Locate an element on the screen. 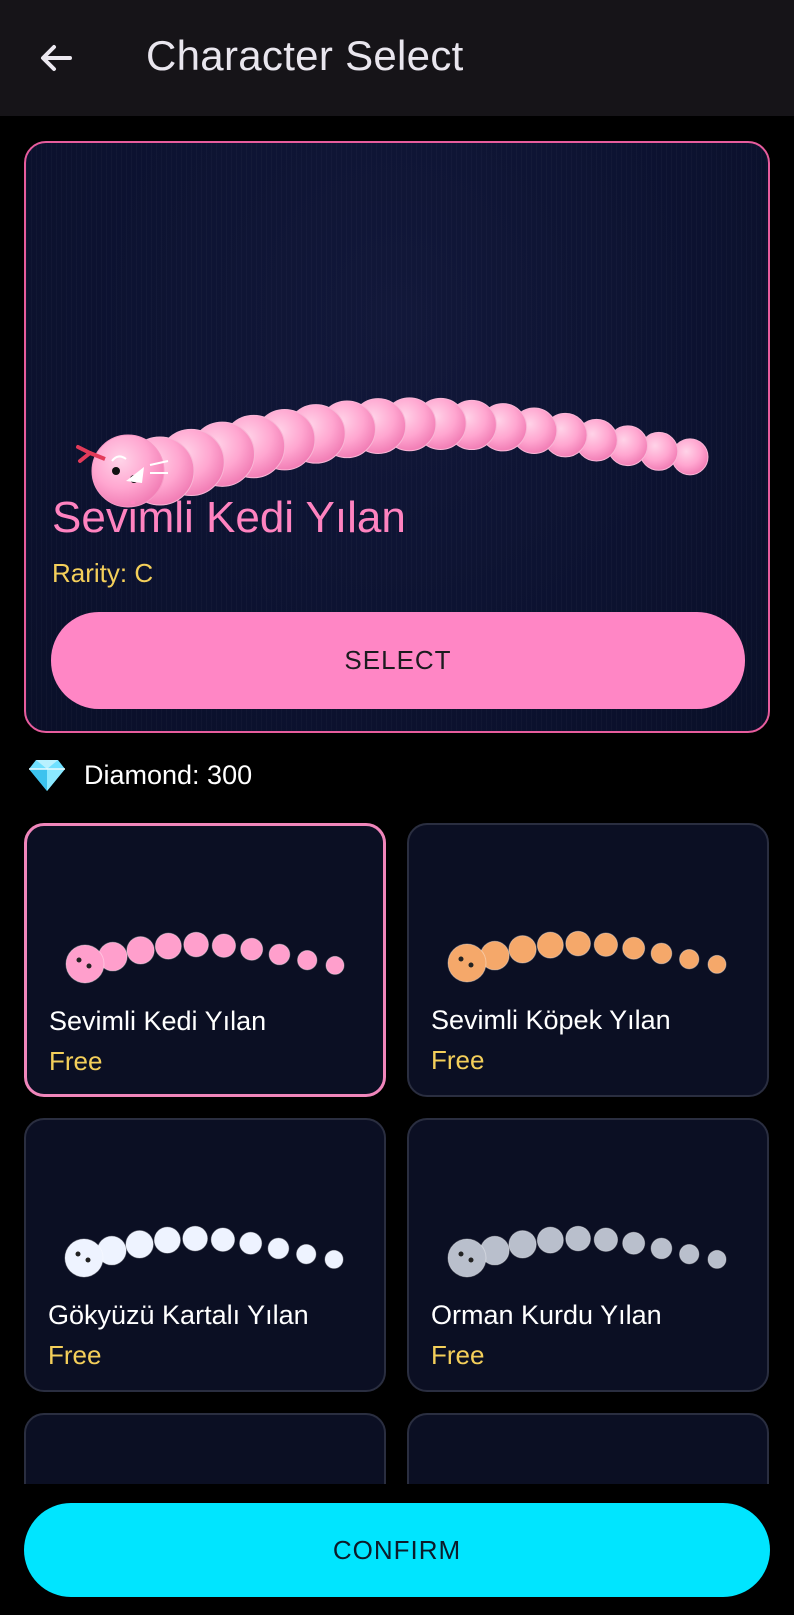 Image resolution: width=794 pixels, height=1615 pixels. select-button: SELECT is located at coordinates (398, 660).